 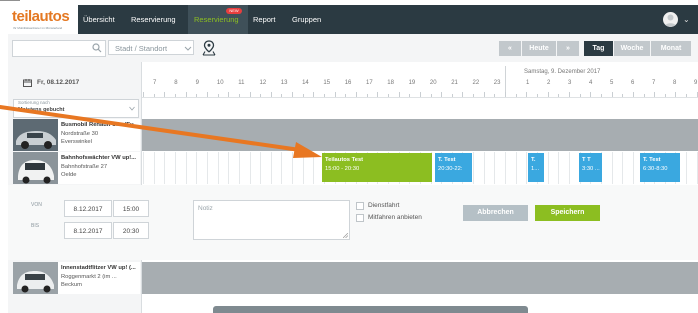 What do you see at coordinates (76, 142) in the screenshot?
I see `vehicle-city: Everswinkel` at bounding box center [76, 142].